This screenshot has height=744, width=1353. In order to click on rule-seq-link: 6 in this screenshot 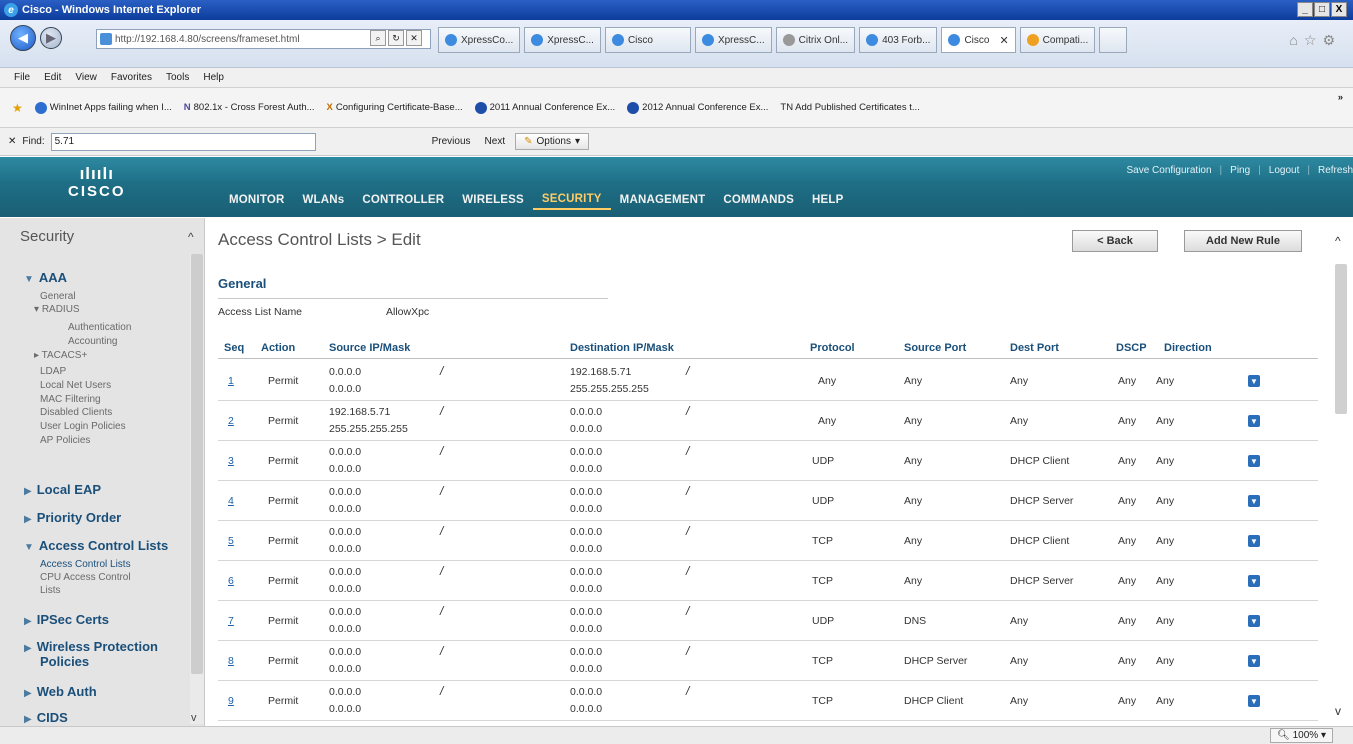, I will do `click(231, 581)`.